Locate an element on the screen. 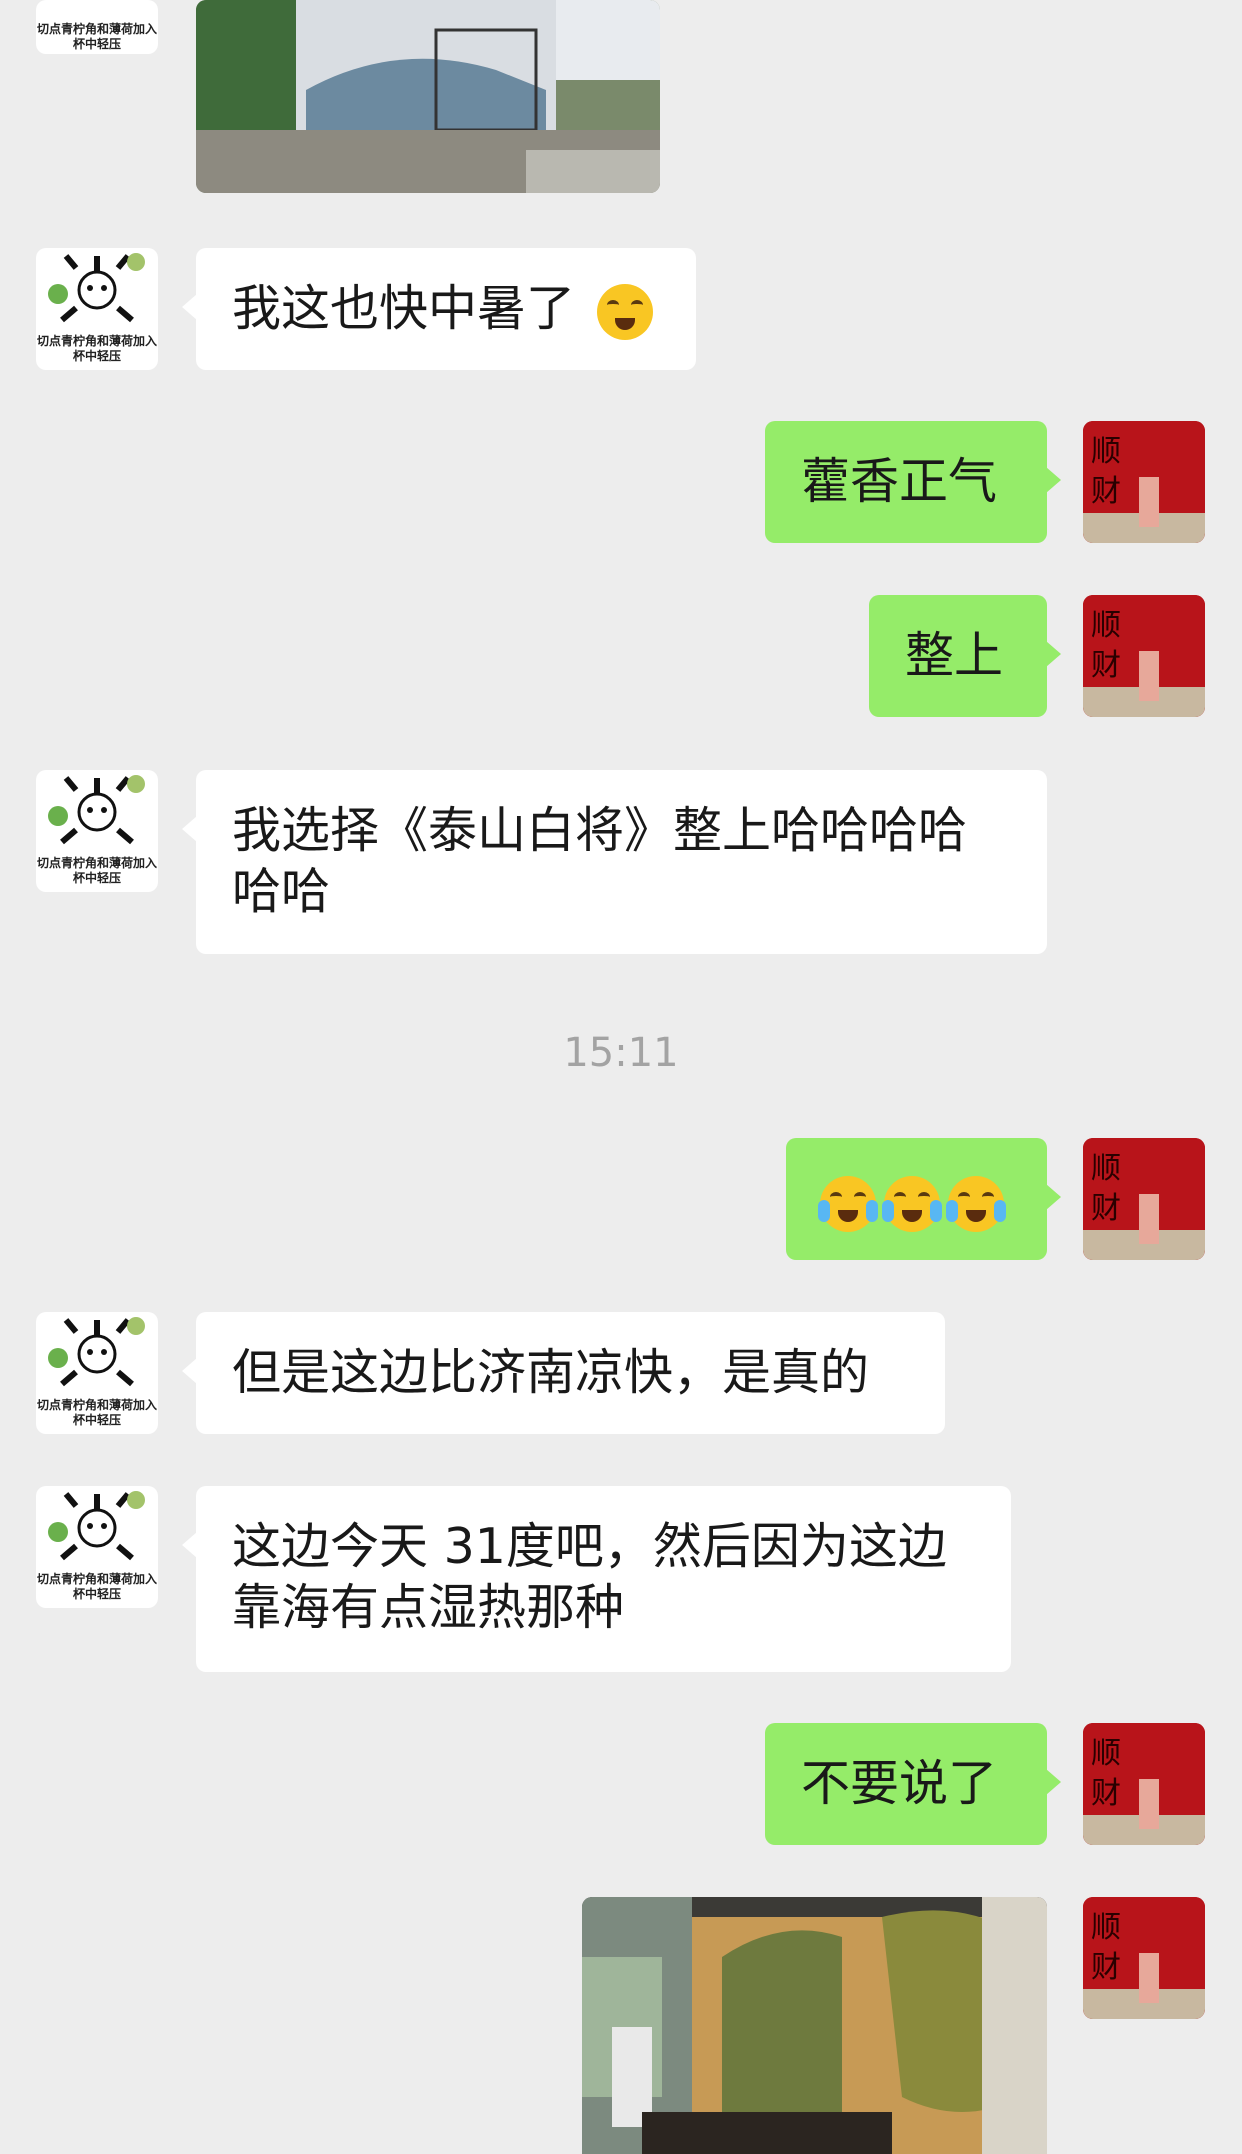 The width and height of the screenshot is (1242, 2154). message-text: 我这也快中暑了 is located at coordinates (404, 308).